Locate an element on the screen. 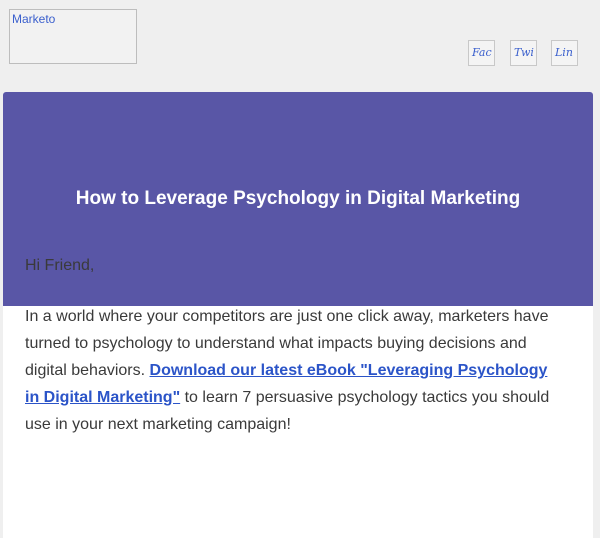 This screenshot has height=538, width=600. linkedin-alt-text: Lin is located at coordinates (564, 52).